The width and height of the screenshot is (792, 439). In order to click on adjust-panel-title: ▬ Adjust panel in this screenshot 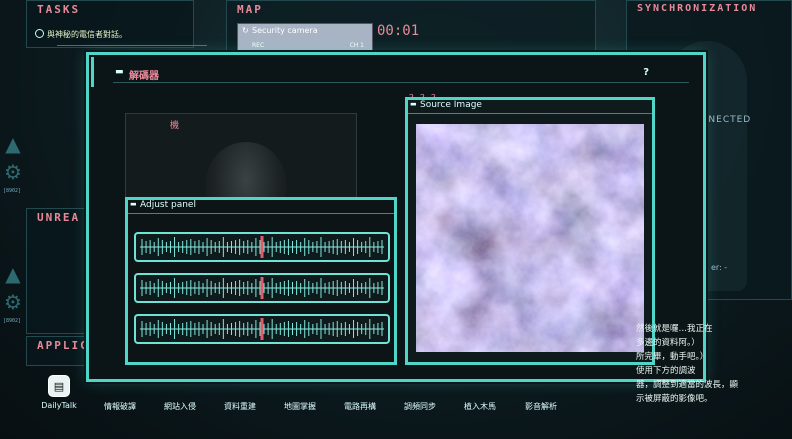, I will do `click(261, 207)`.